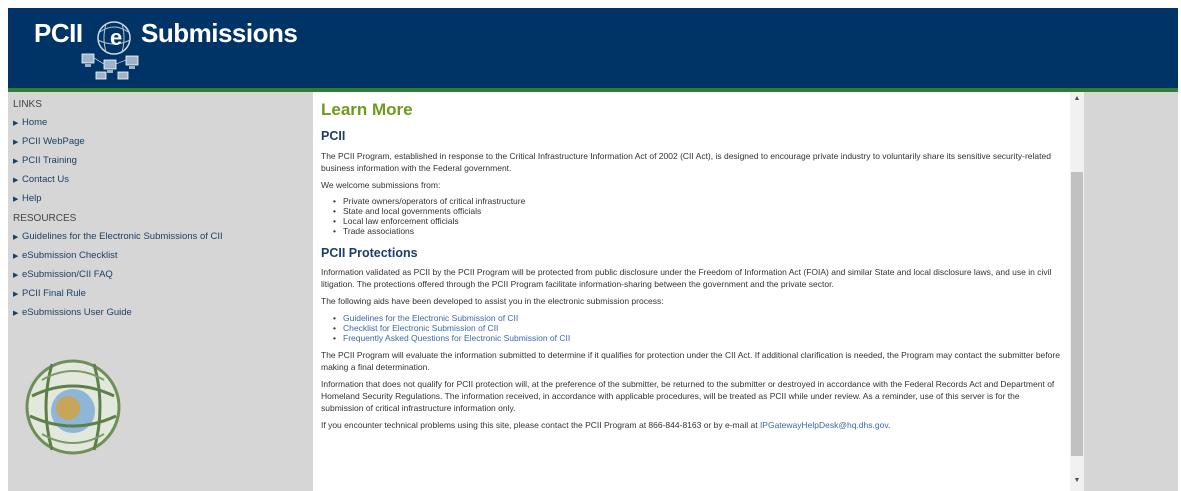 This screenshot has height=491, width=1181. What do you see at coordinates (1077, 99) in the screenshot?
I see `scroll-up-arrow-icon: ▲` at bounding box center [1077, 99].